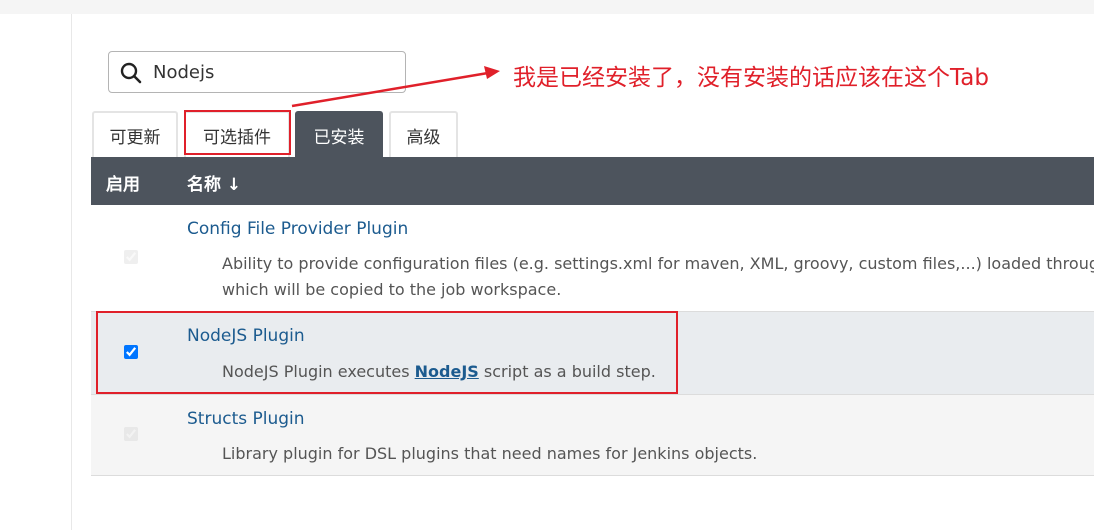 Image resolution: width=1094 pixels, height=530 pixels. I want to click on tab-updates: 可更新, so click(135, 134).